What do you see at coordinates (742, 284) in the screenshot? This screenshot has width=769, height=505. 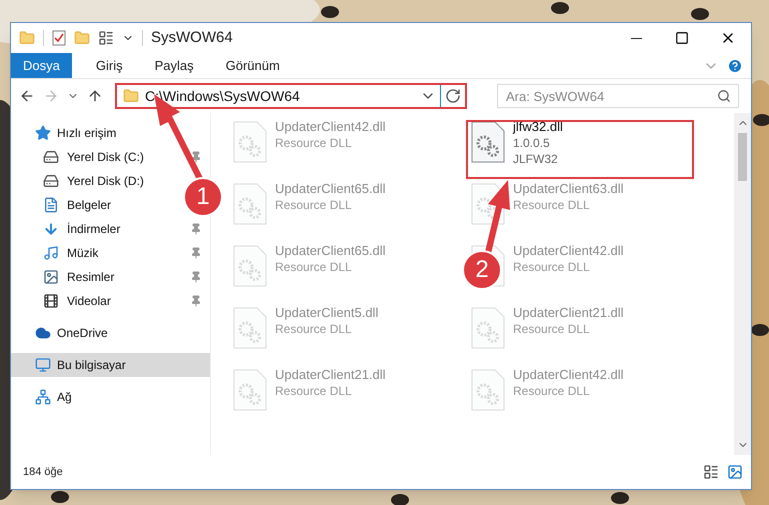 I see `scrollbar` at bounding box center [742, 284].